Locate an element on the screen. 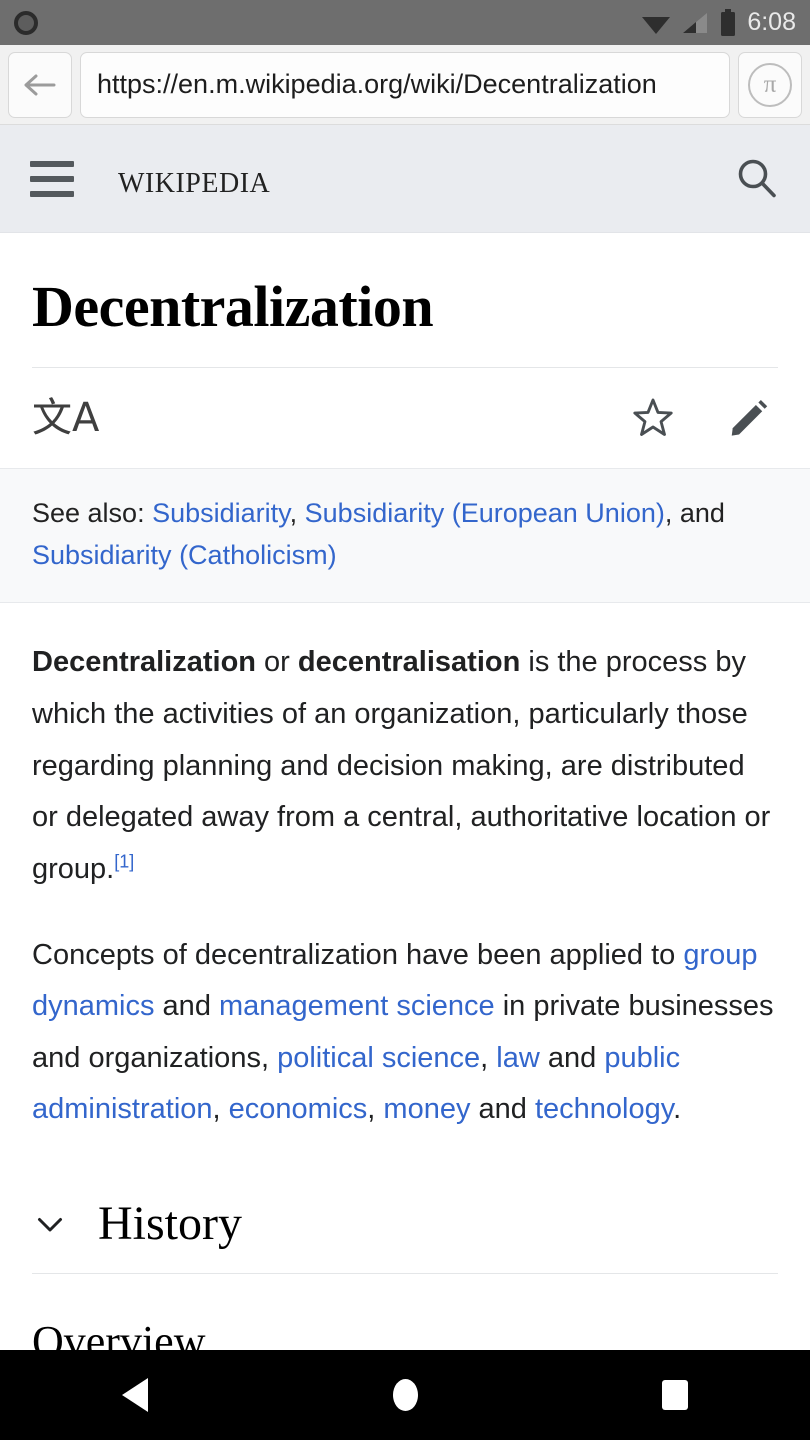  p2-t2: and is located at coordinates (186, 1006).